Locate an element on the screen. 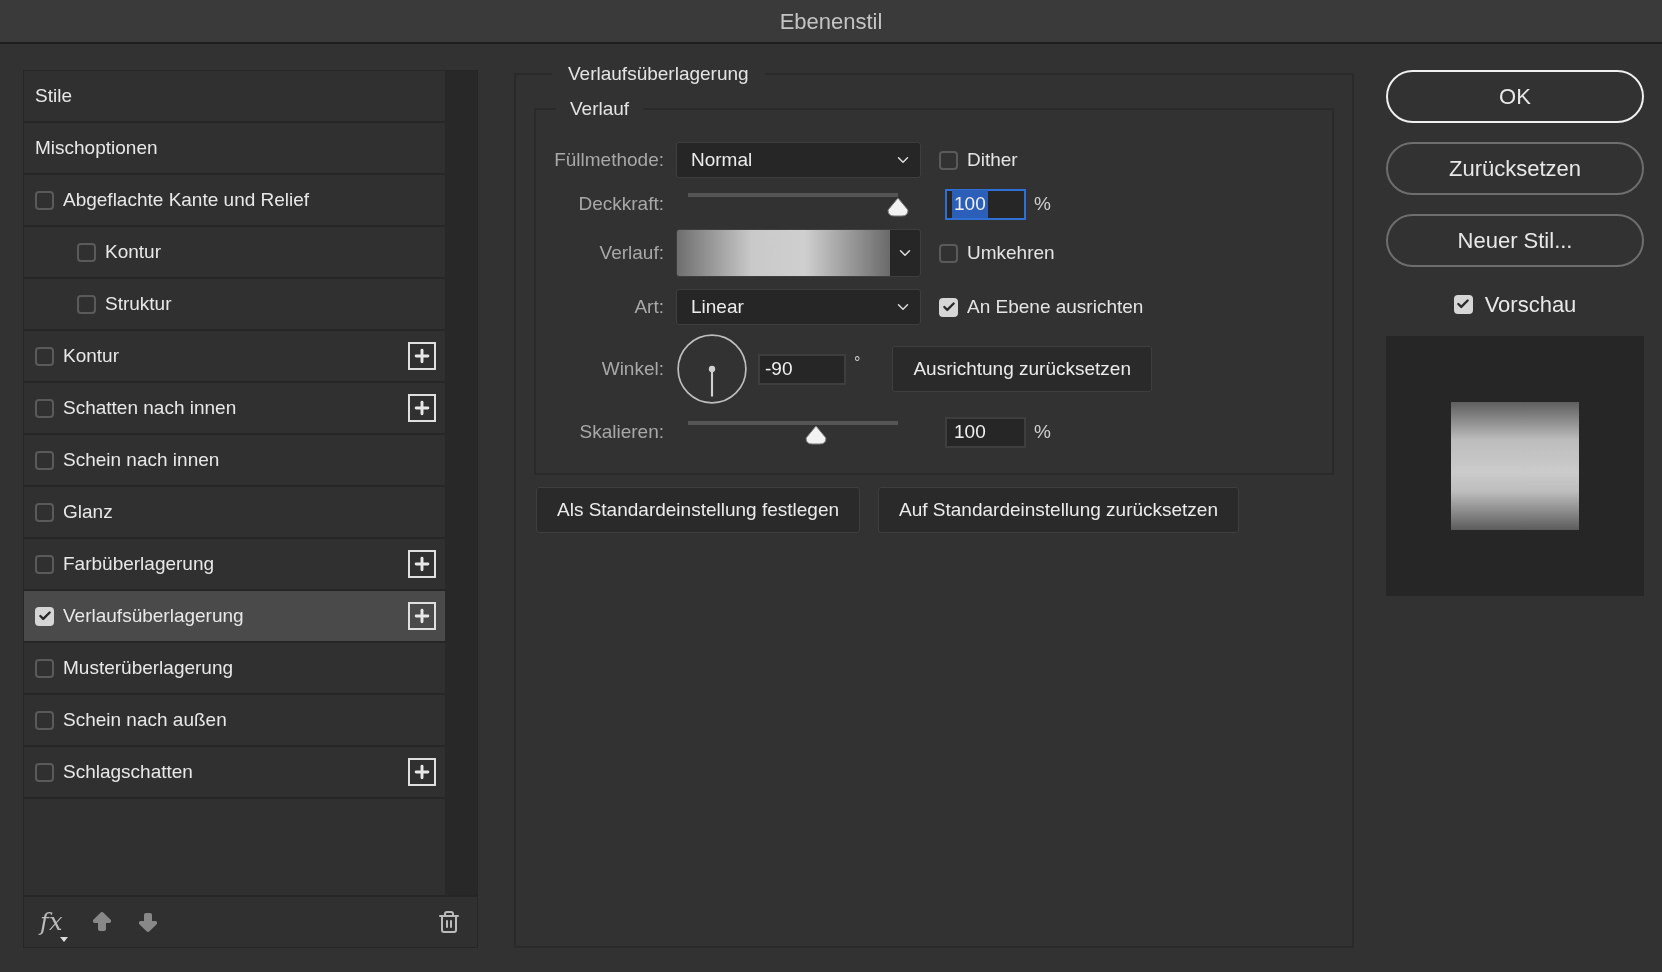 This screenshot has height=972, width=1662. window-title: Ebenenstil is located at coordinates (831, 21).